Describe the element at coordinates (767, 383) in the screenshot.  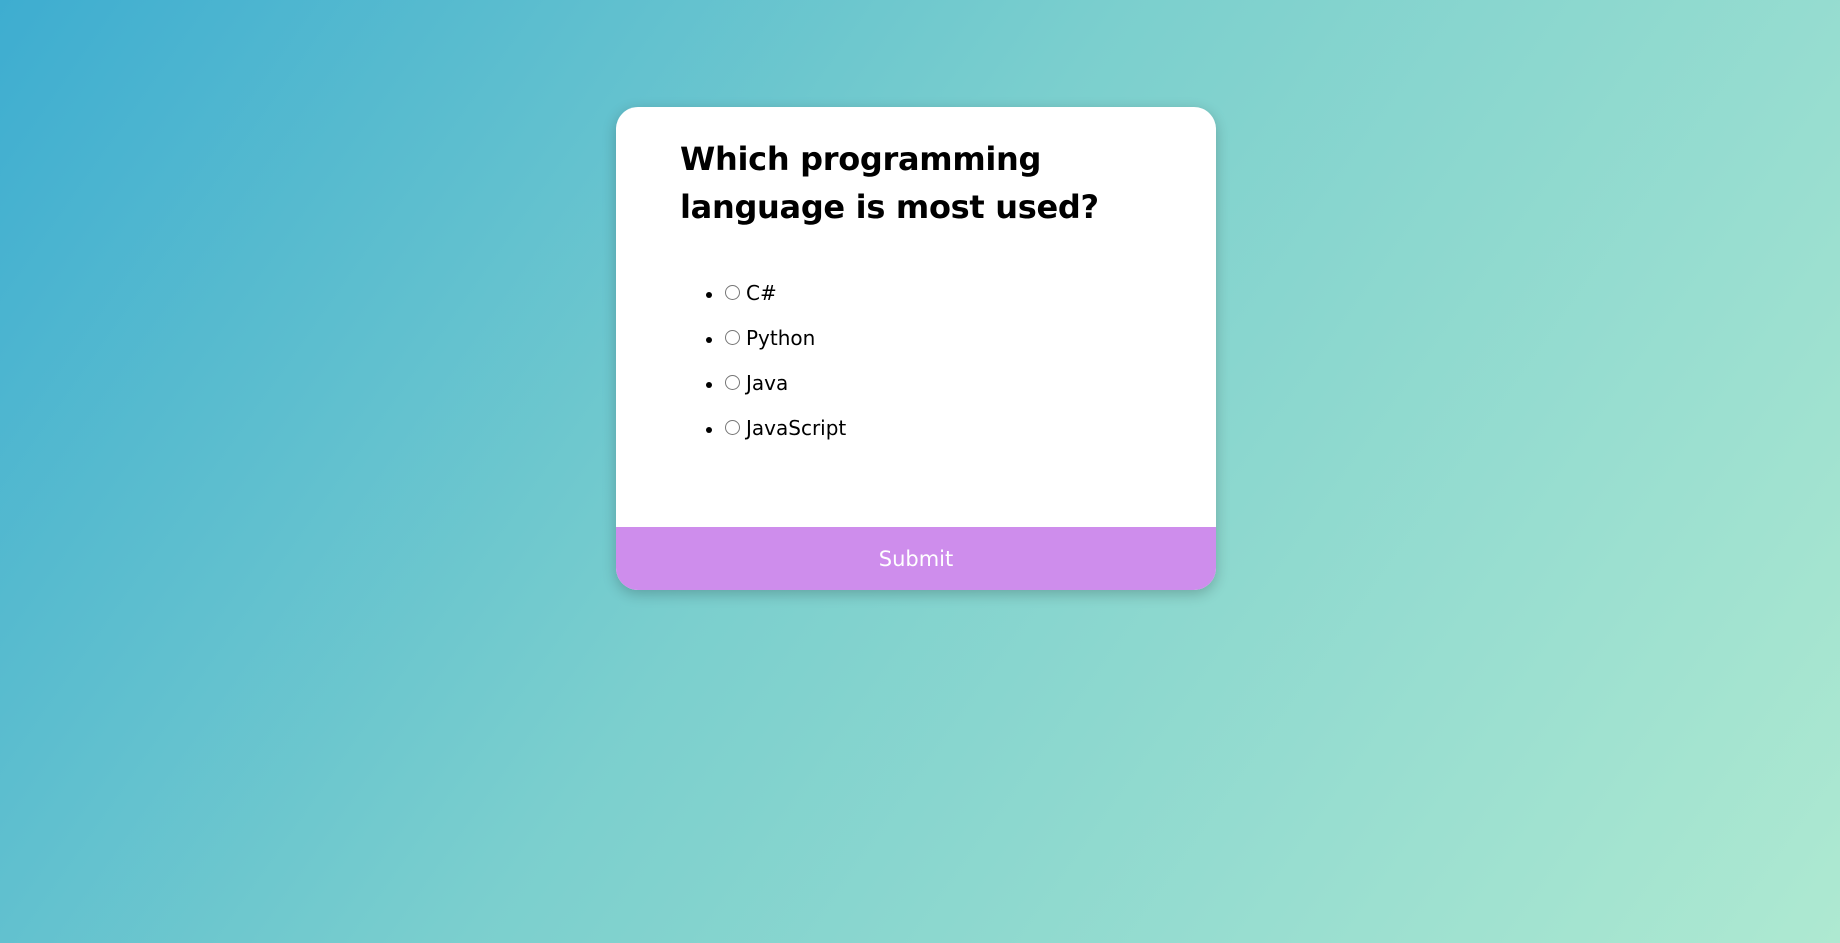
I see `answer-label-java: Java` at that location.